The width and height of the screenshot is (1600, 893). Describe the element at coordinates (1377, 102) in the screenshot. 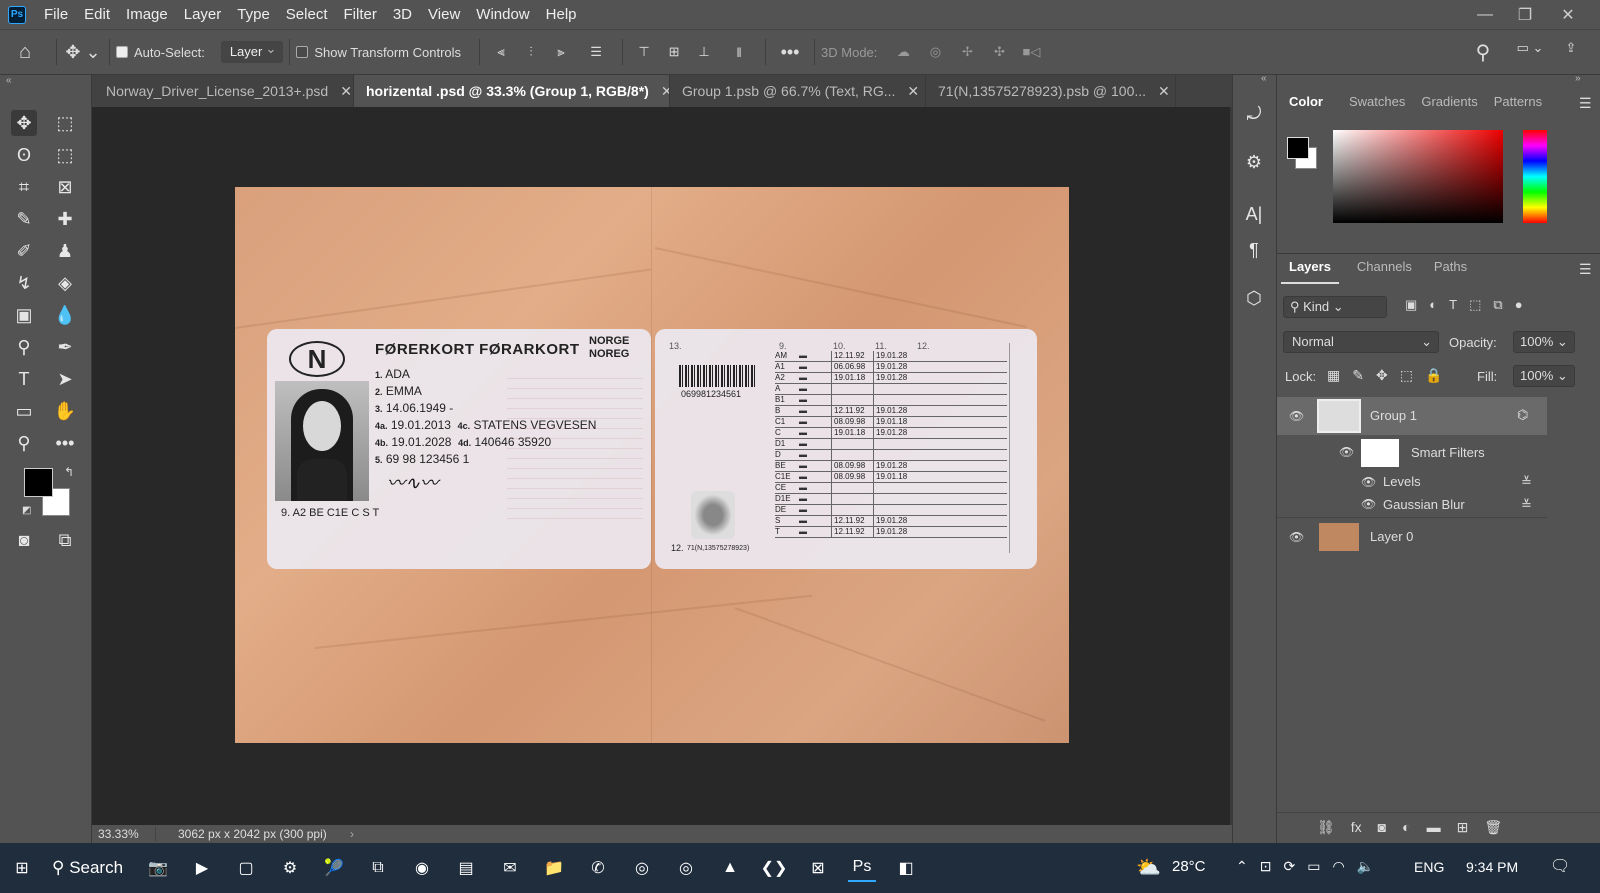

I see `tab-swatches: Swatches` at that location.